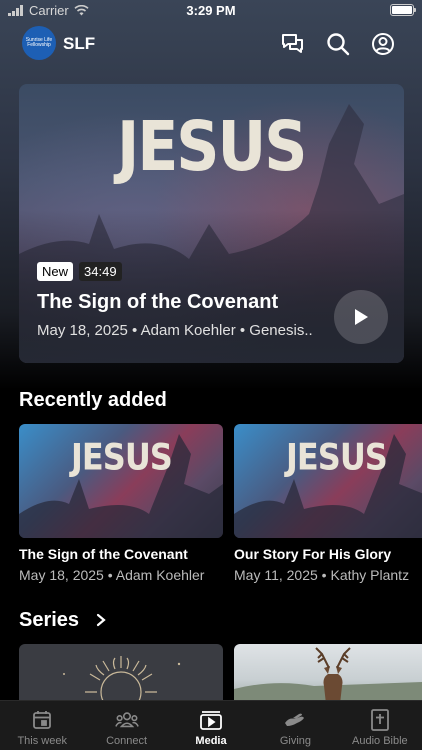 The height and width of the screenshot is (750, 422). I want to click on tab-label: Giving, so click(295, 741).